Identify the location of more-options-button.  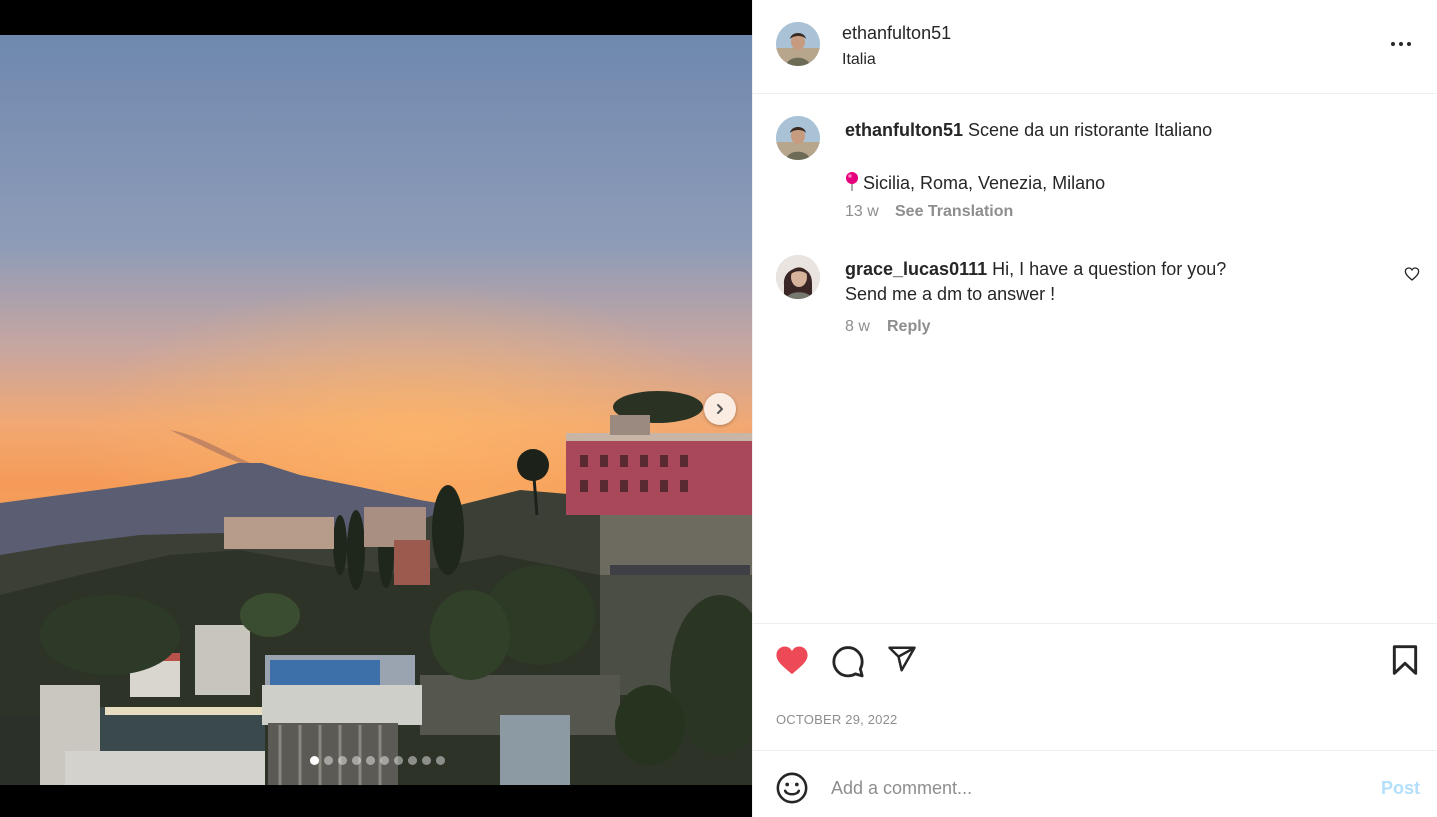
(1401, 44).